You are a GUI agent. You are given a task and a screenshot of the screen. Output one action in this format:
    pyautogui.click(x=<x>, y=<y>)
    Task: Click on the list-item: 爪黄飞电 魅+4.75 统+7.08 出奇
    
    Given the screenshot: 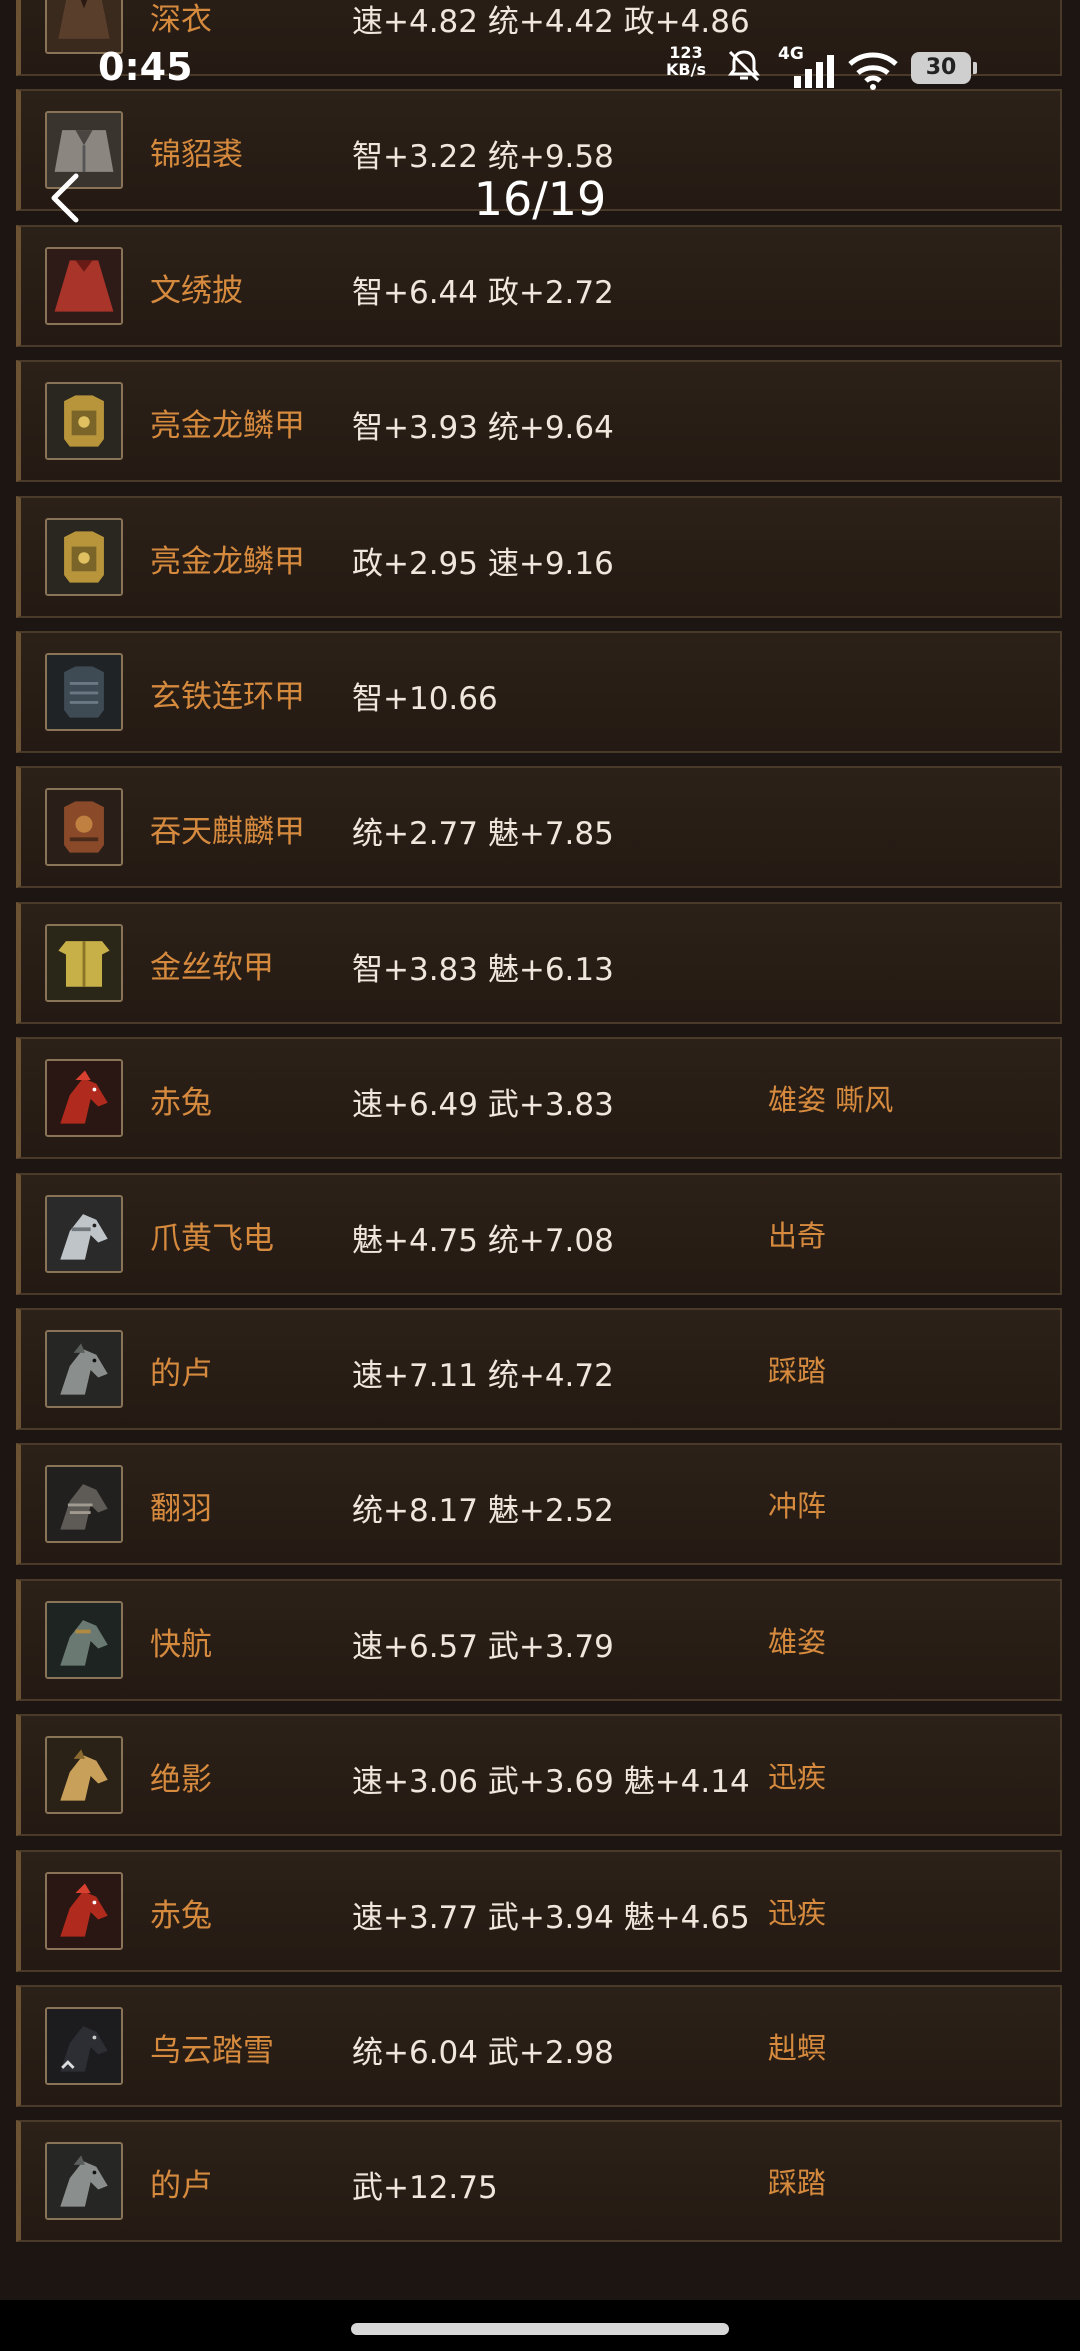 What is the action you would take?
    pyautogui.click(x=539, y=1233)
    